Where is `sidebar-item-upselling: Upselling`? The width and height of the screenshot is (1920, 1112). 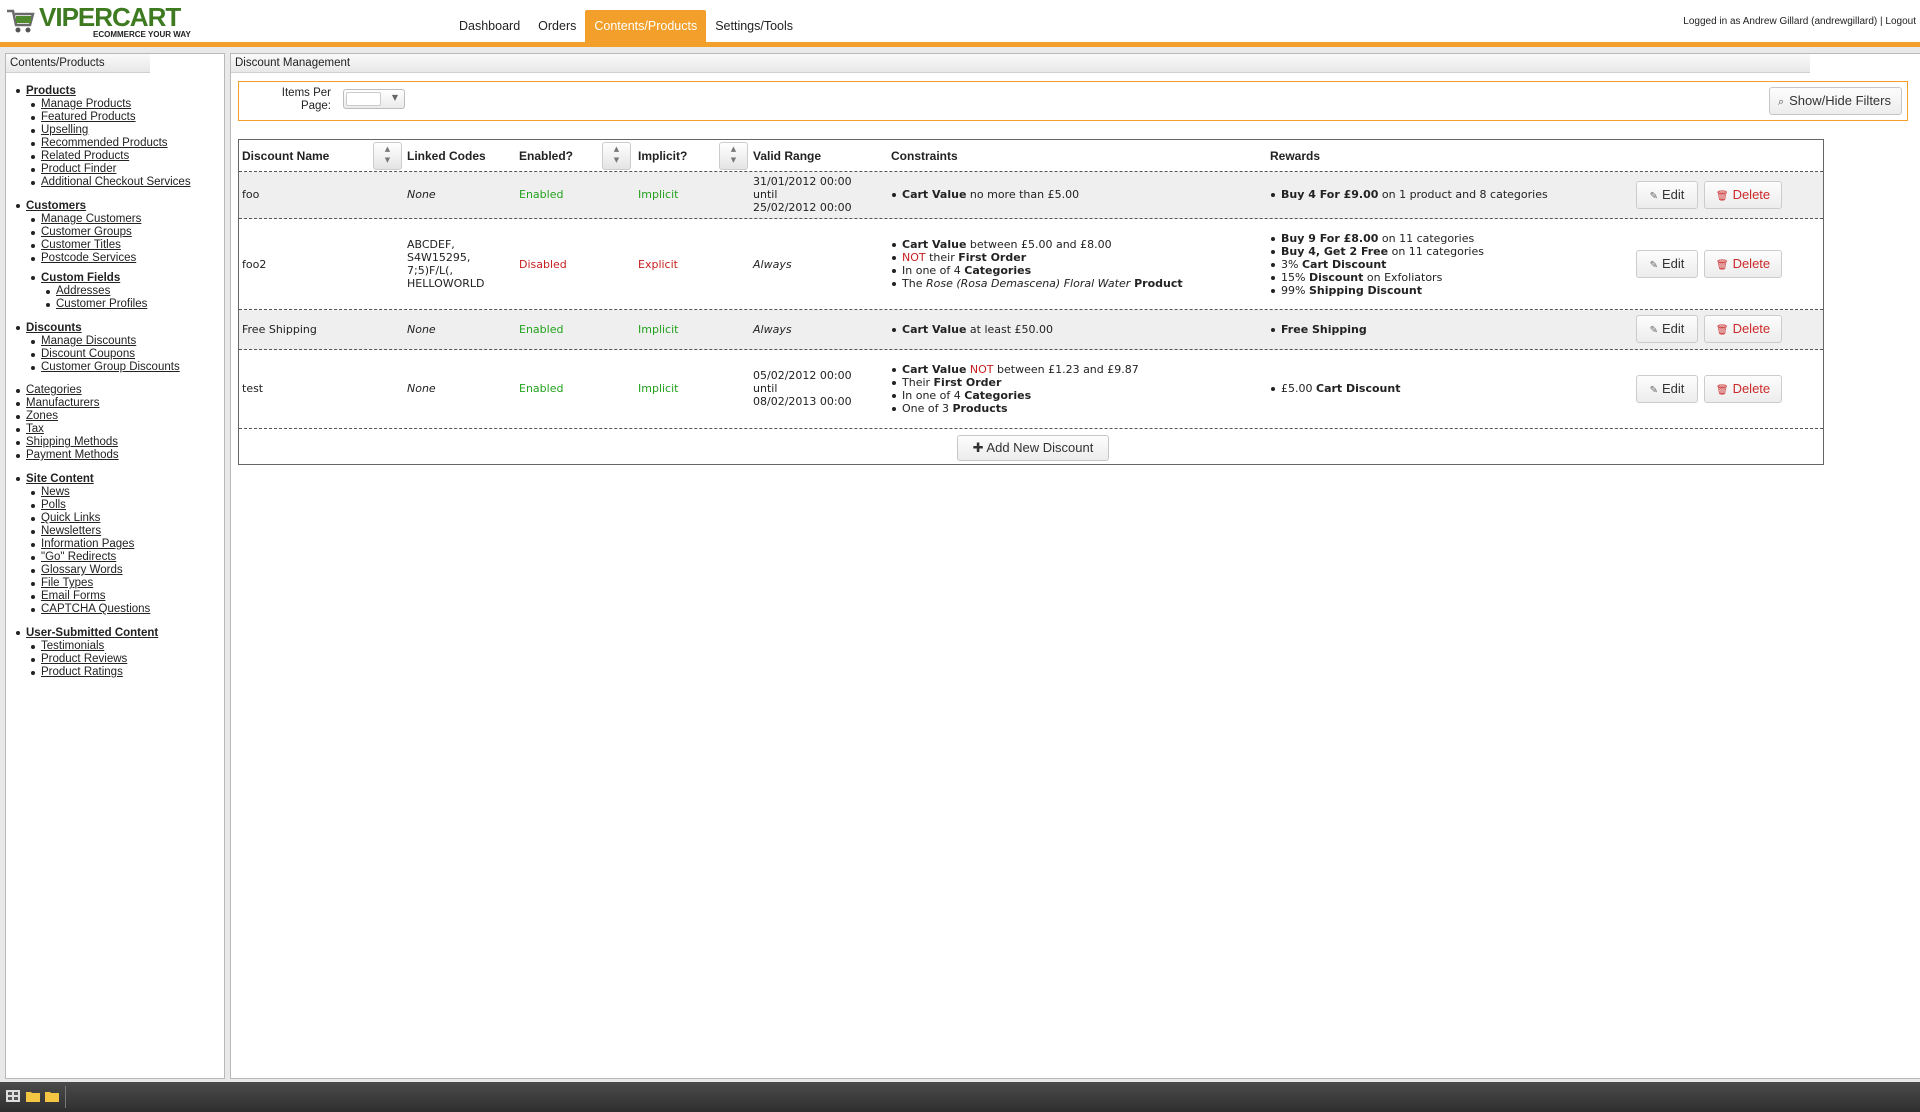
sidebar-item-upselling: Upselling is located at coordinates (111, 130).